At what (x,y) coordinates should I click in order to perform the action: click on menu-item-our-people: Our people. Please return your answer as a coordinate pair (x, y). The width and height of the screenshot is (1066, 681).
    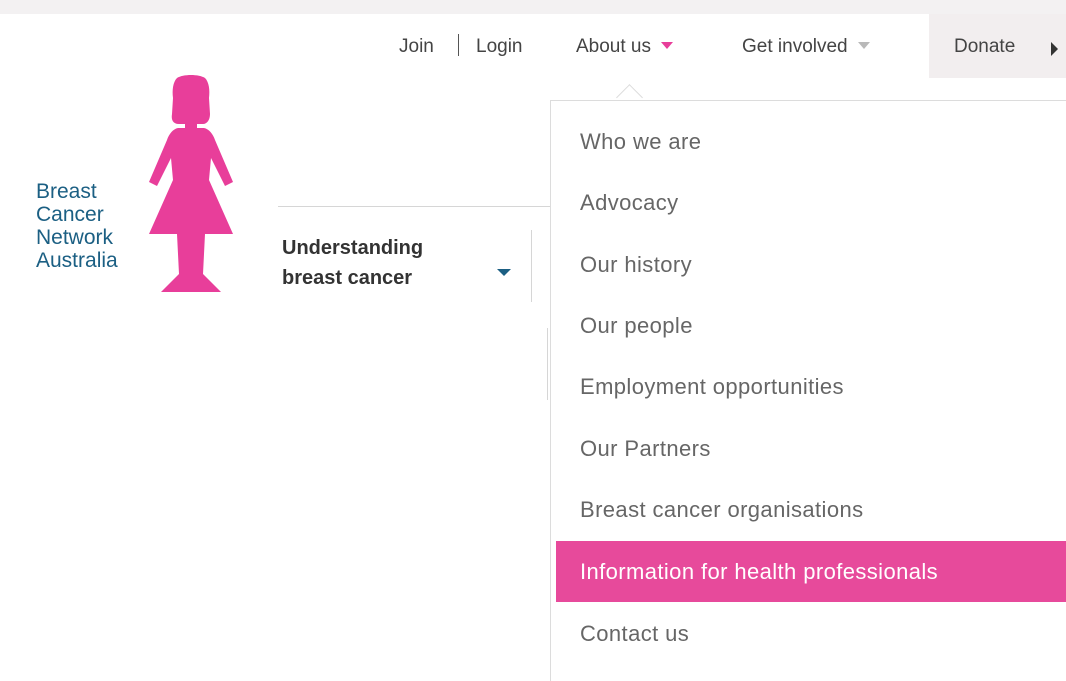
    Looking at the image, I should click on (811, 325).